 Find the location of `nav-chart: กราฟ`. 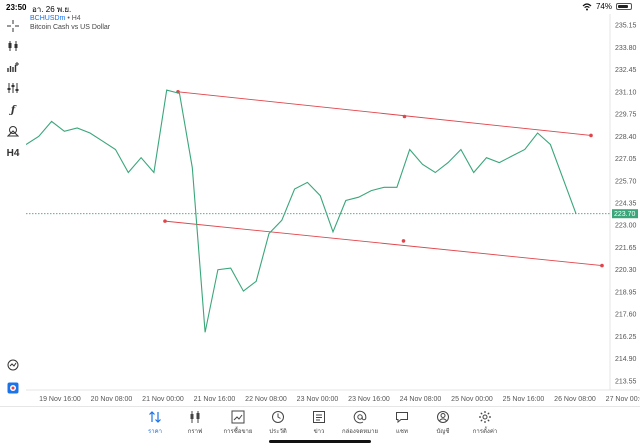

nav-chart: กราฟ is located at coordinates (195, 423).